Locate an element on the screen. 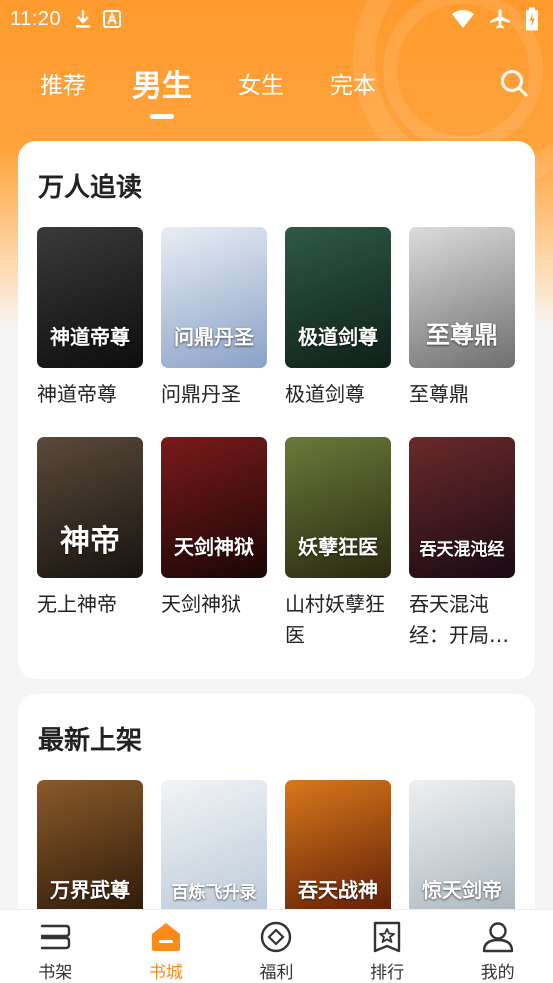 The width and height of the screenshot is (553, 983). book-cover: 万界武尊 is located at coordinates (90, 850).